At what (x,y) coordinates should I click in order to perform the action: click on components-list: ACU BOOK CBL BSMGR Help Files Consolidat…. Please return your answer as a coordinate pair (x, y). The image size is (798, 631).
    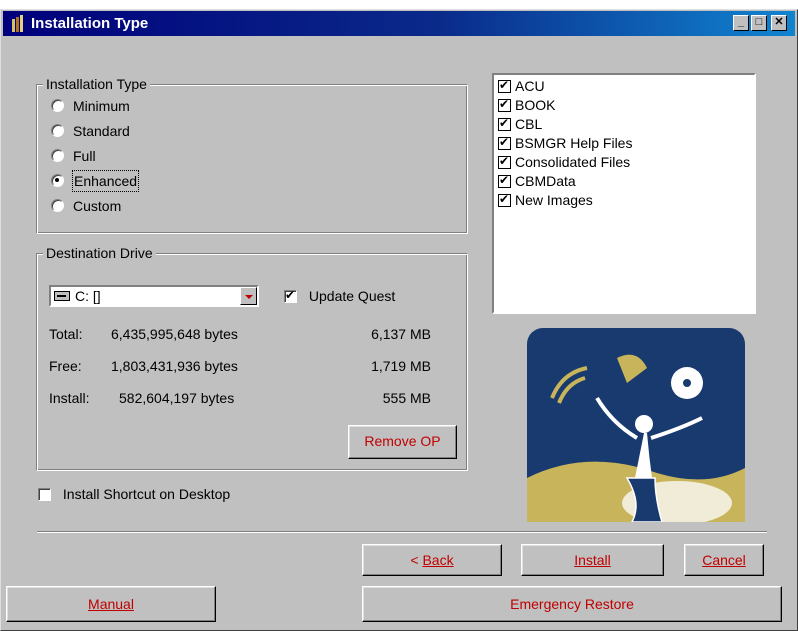
    Looking at the image, I should click on (624, 193).